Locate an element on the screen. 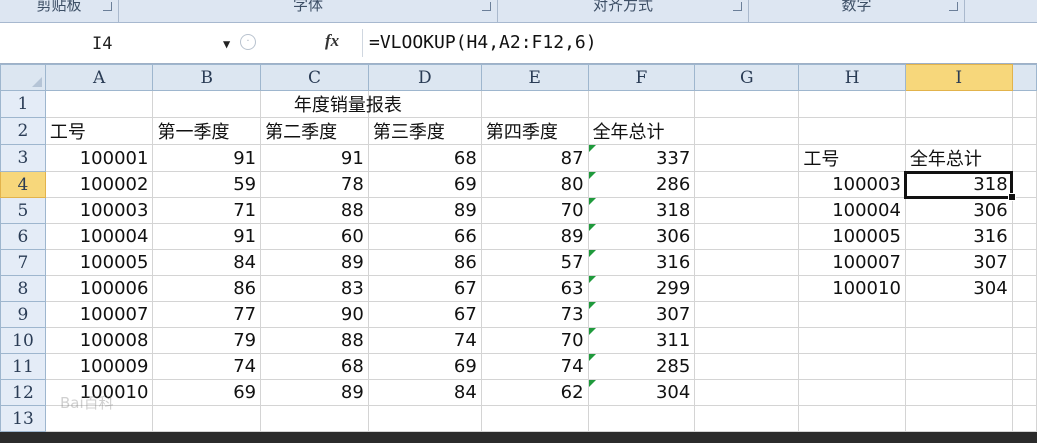 The height and width of the screenshot is (443, 1037). cell-f9: 307 is located at coordinates (641, 314).